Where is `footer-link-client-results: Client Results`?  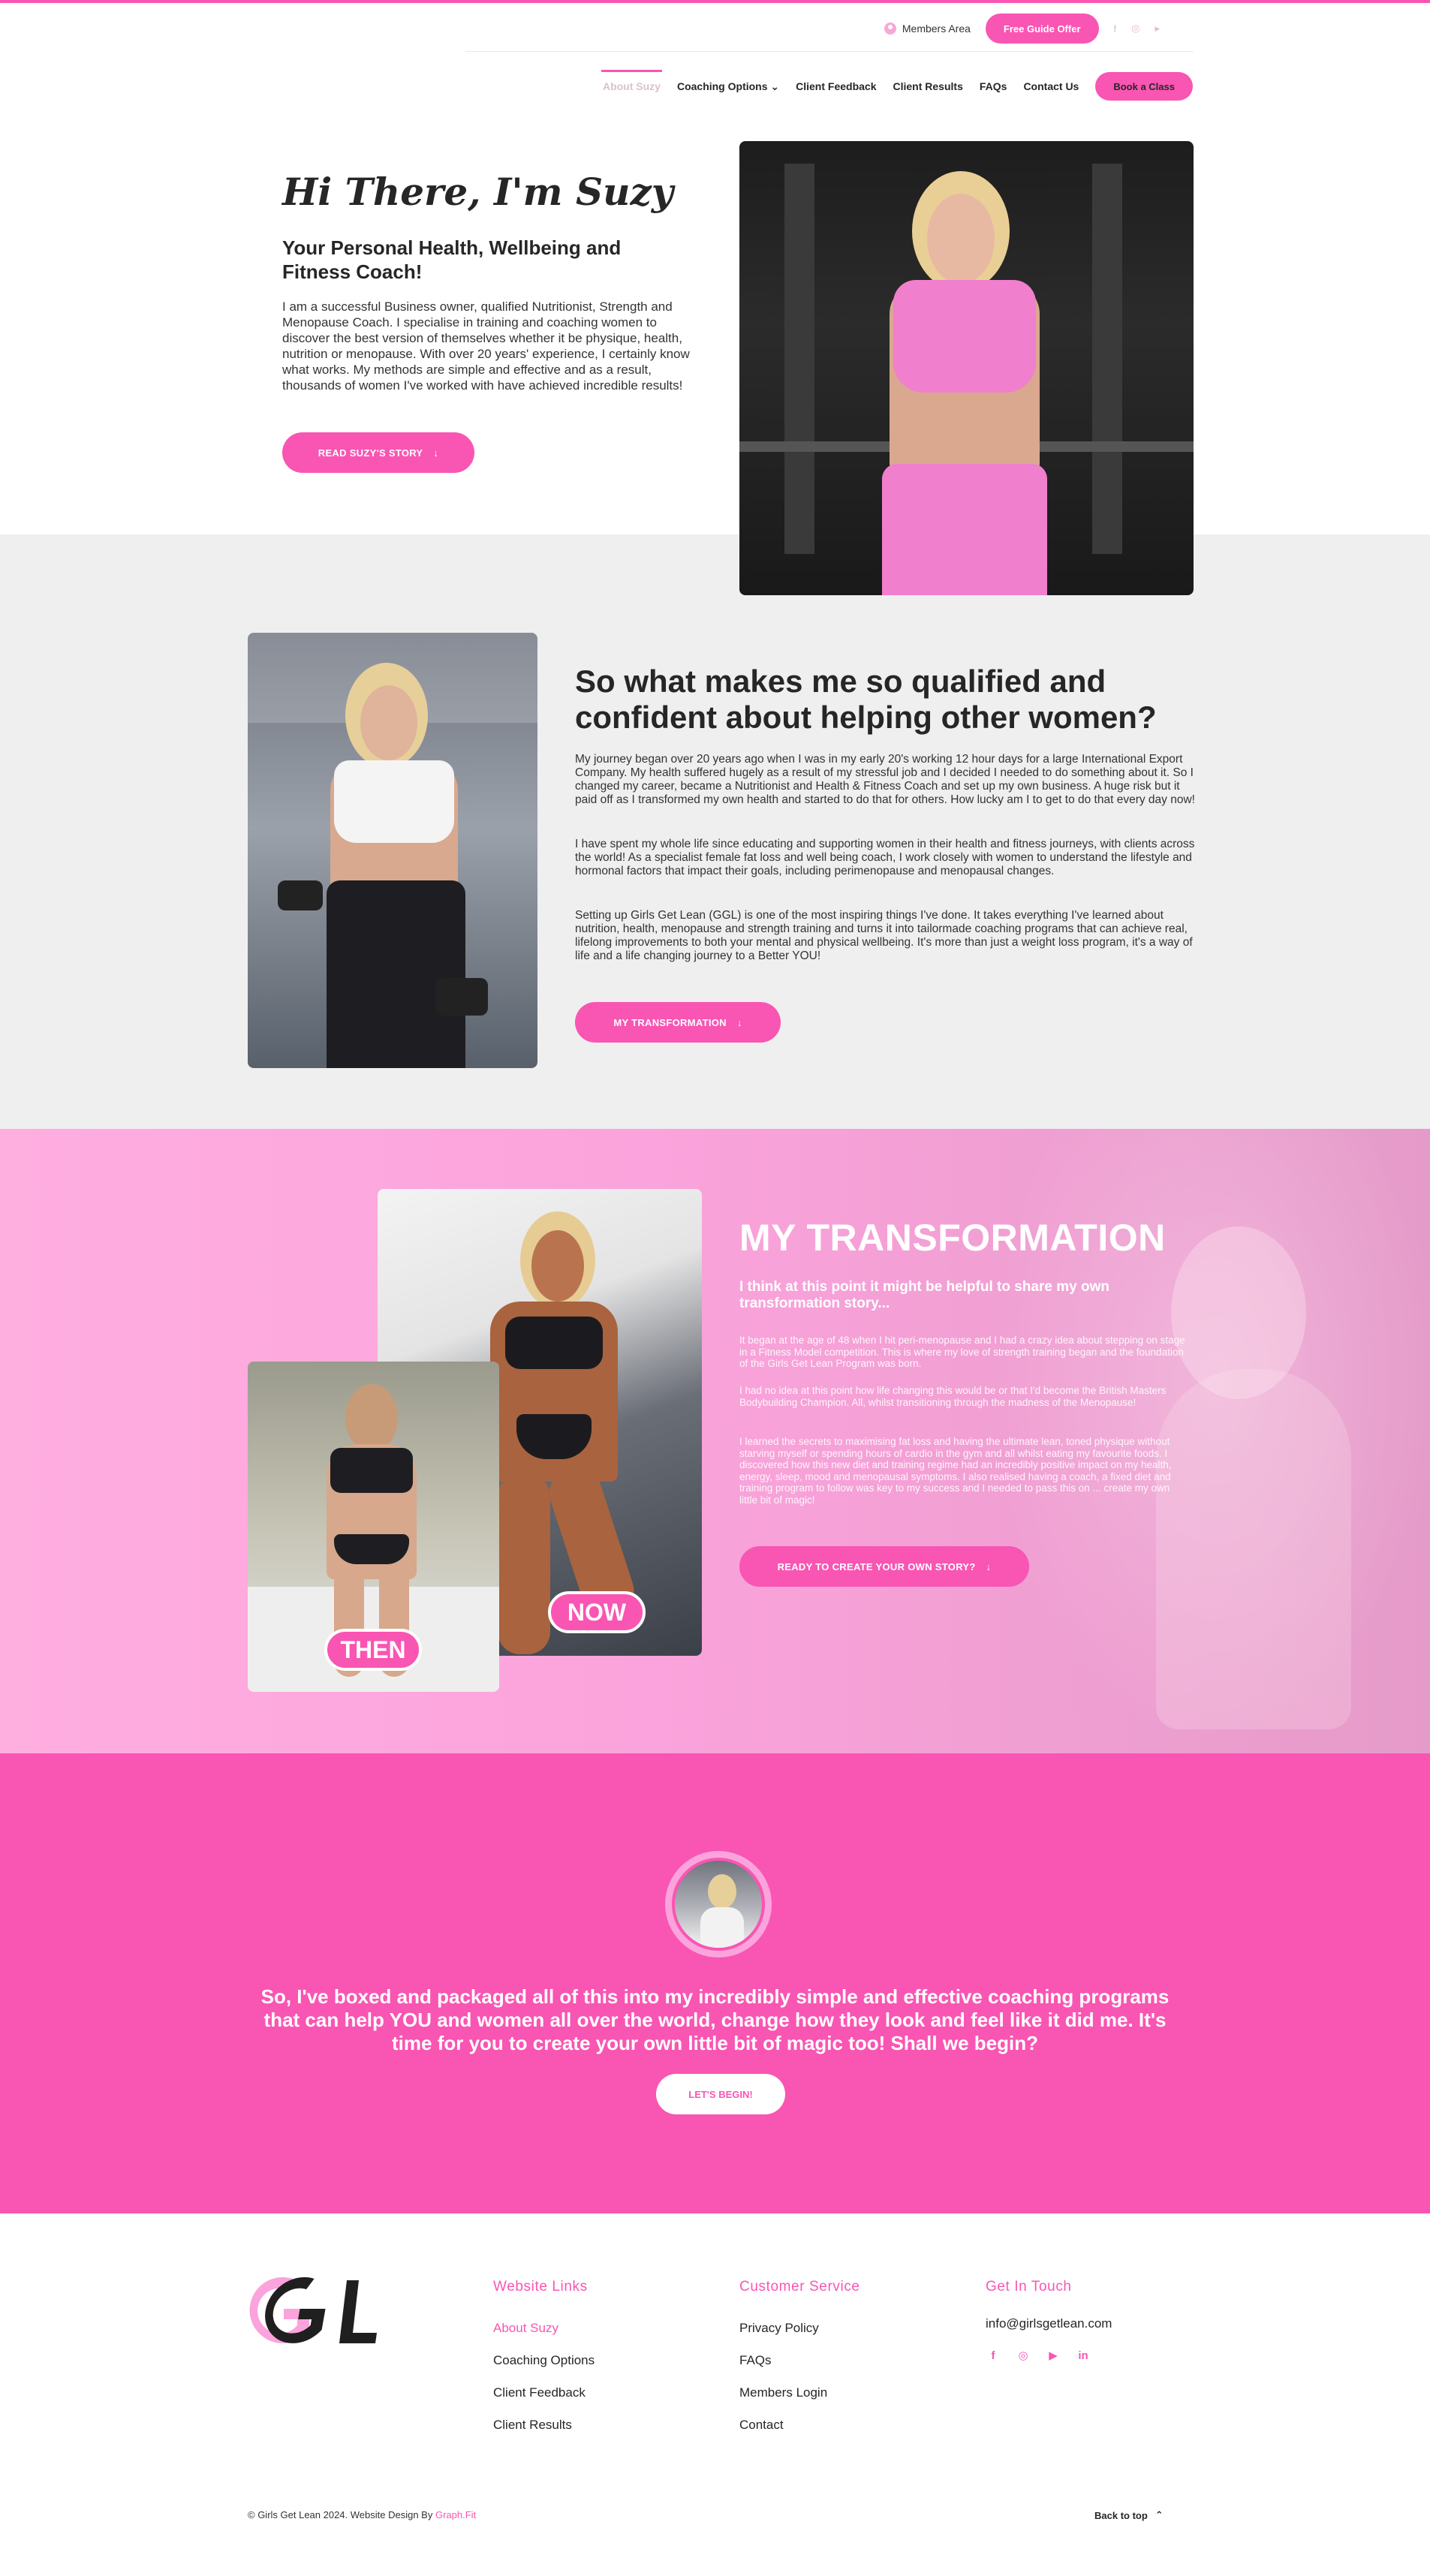
footer-link-client-results: Client Results is located at coordinates (544, 2425).